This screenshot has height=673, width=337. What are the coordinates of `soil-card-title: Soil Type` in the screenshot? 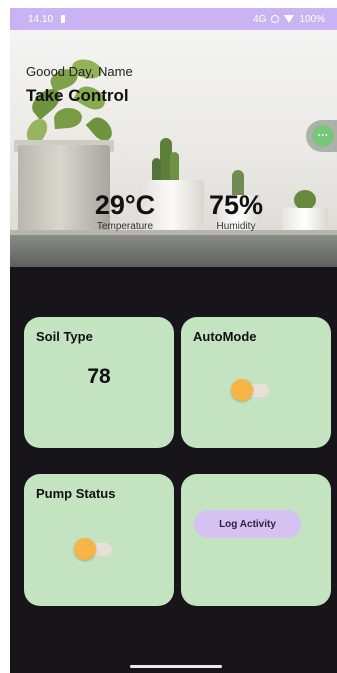 It's located at (64, 336).